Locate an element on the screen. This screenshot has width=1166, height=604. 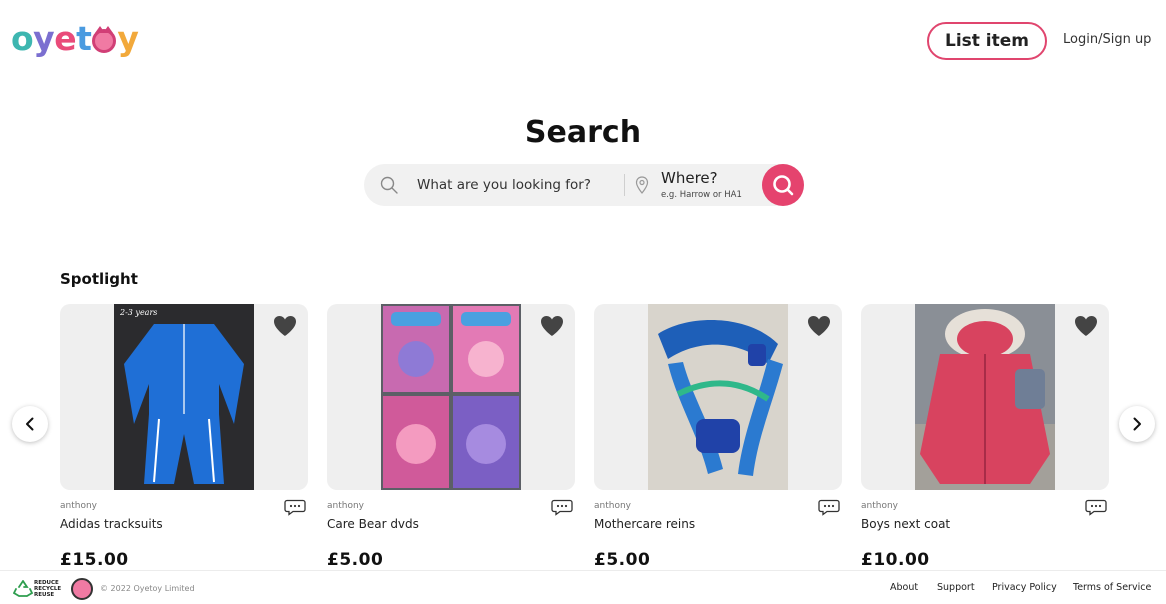
item-title: Adidas tracksuits is located at coordinates (111, 524).